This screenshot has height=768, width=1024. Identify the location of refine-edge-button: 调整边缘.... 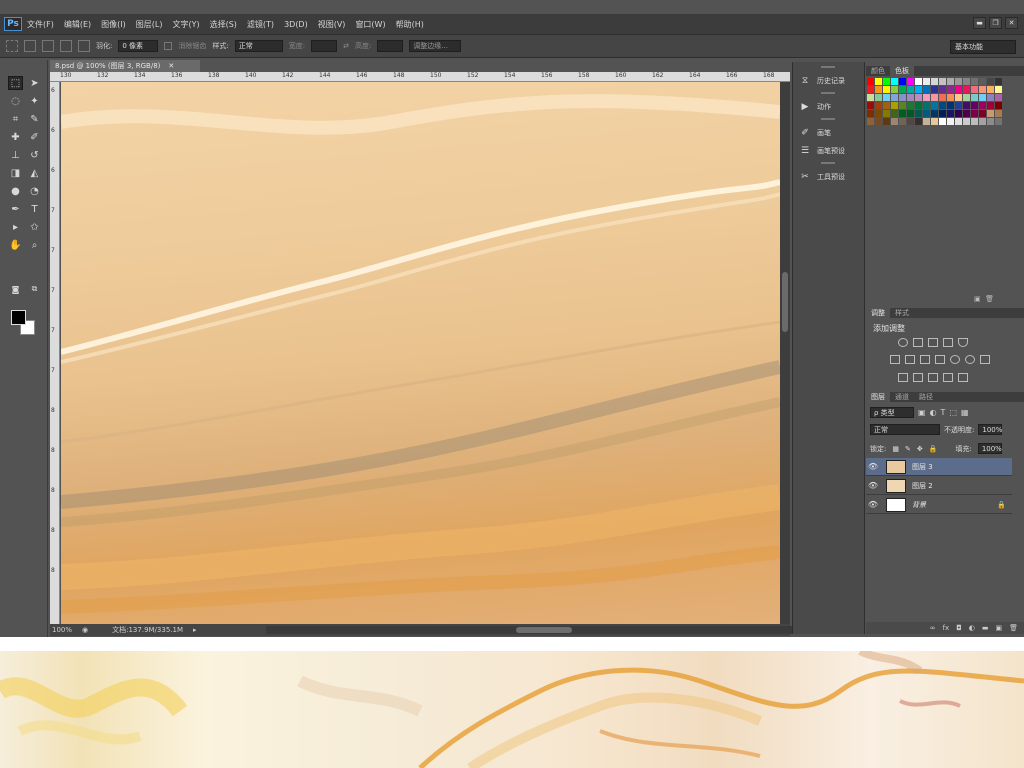
(435, 46).